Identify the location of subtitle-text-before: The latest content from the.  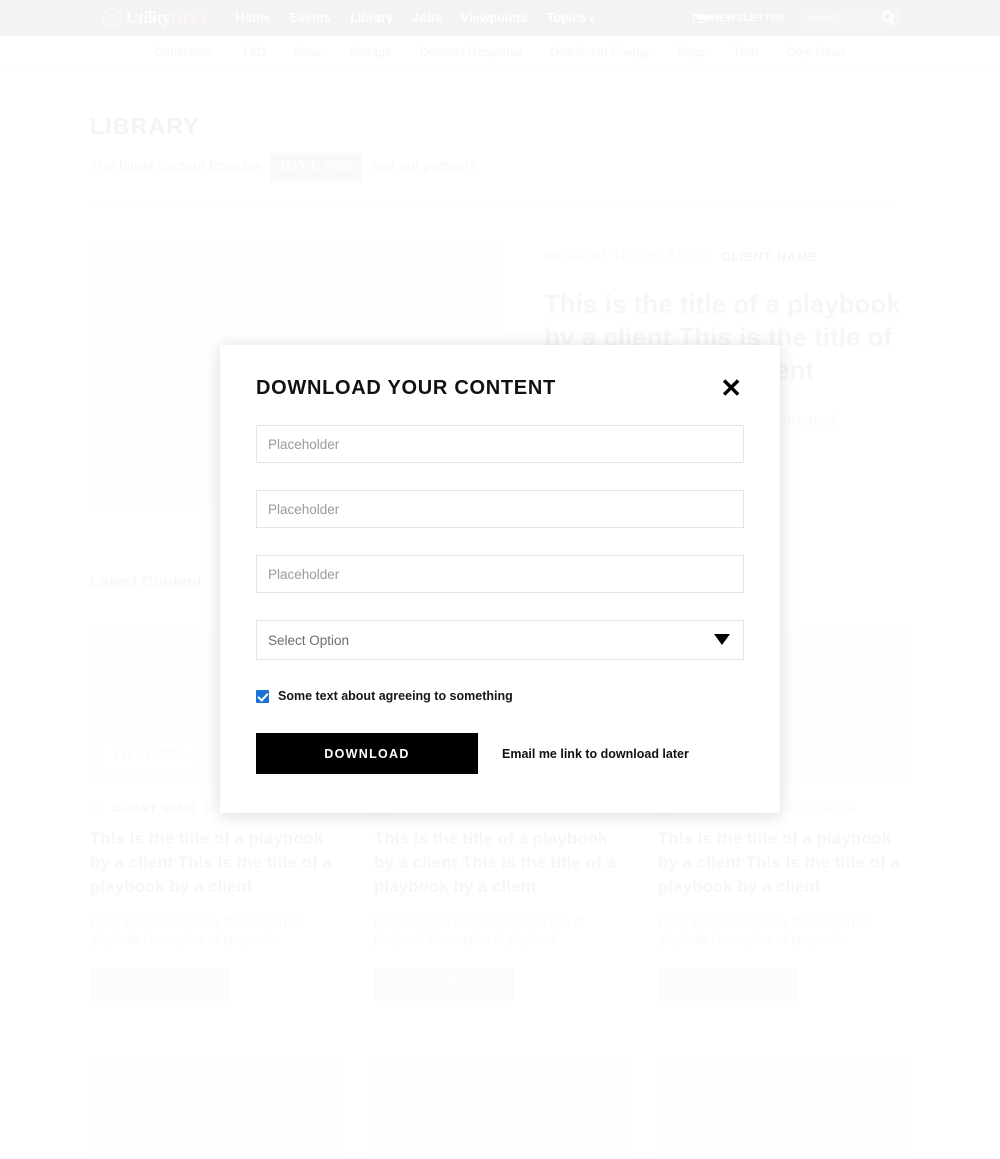
(176, 167).